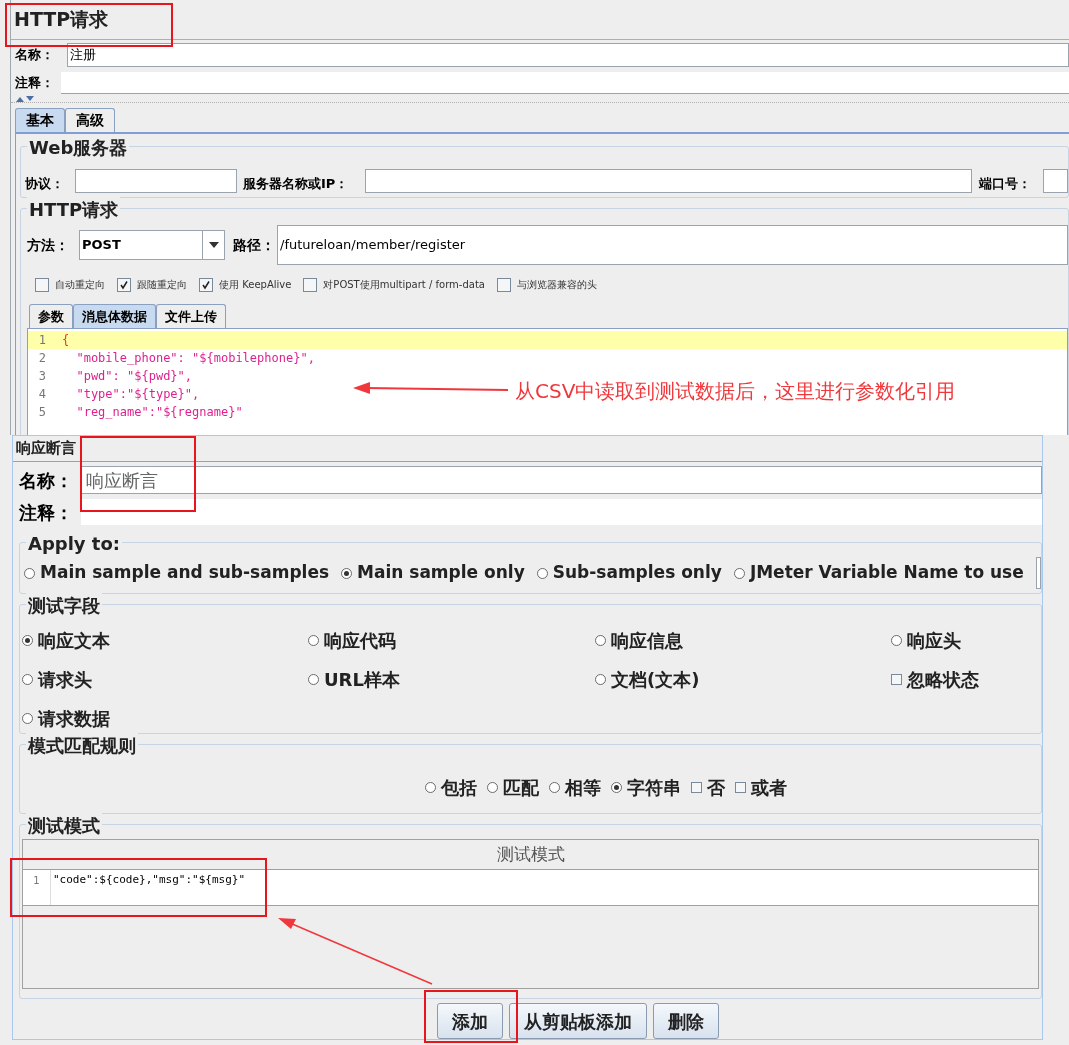 The image size is (1069, 1045). I want to click on option-label: 使用 KeepAlive, so click(255, 285).